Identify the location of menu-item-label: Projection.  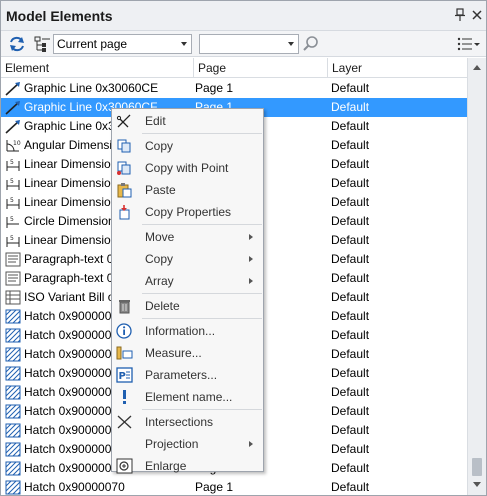
(172, 444).